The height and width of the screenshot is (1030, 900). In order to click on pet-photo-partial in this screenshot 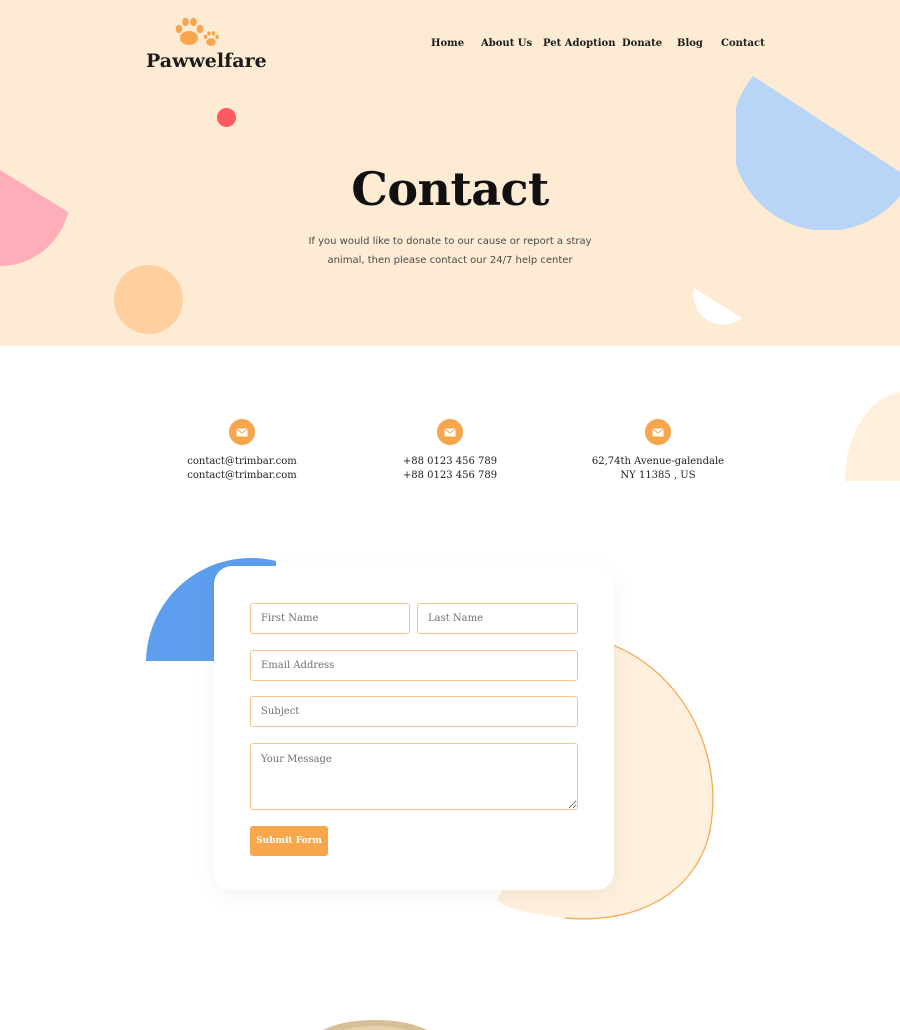, I will do `click(375, 1025)`.